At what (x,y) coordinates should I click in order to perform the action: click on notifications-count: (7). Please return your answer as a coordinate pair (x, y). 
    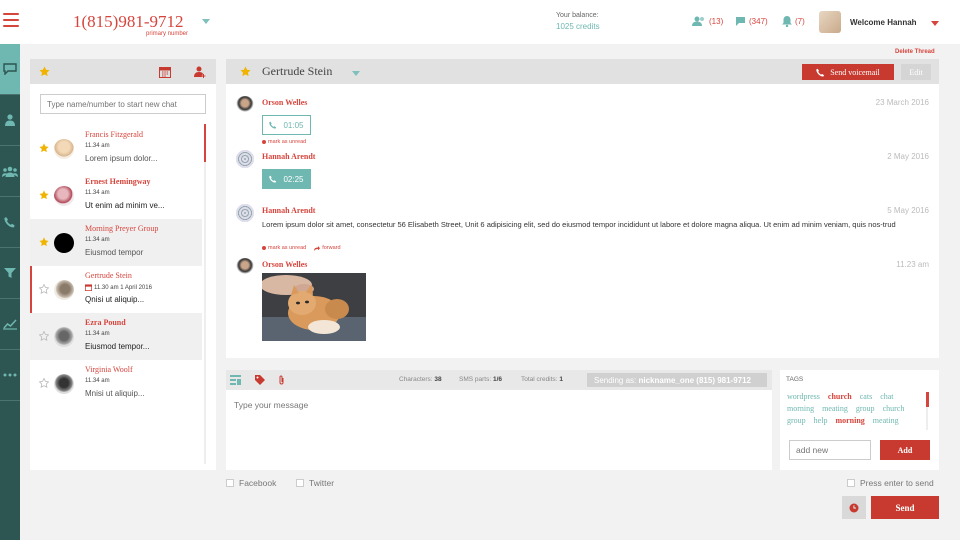
    Looking at the image, I should click on (800, 21).